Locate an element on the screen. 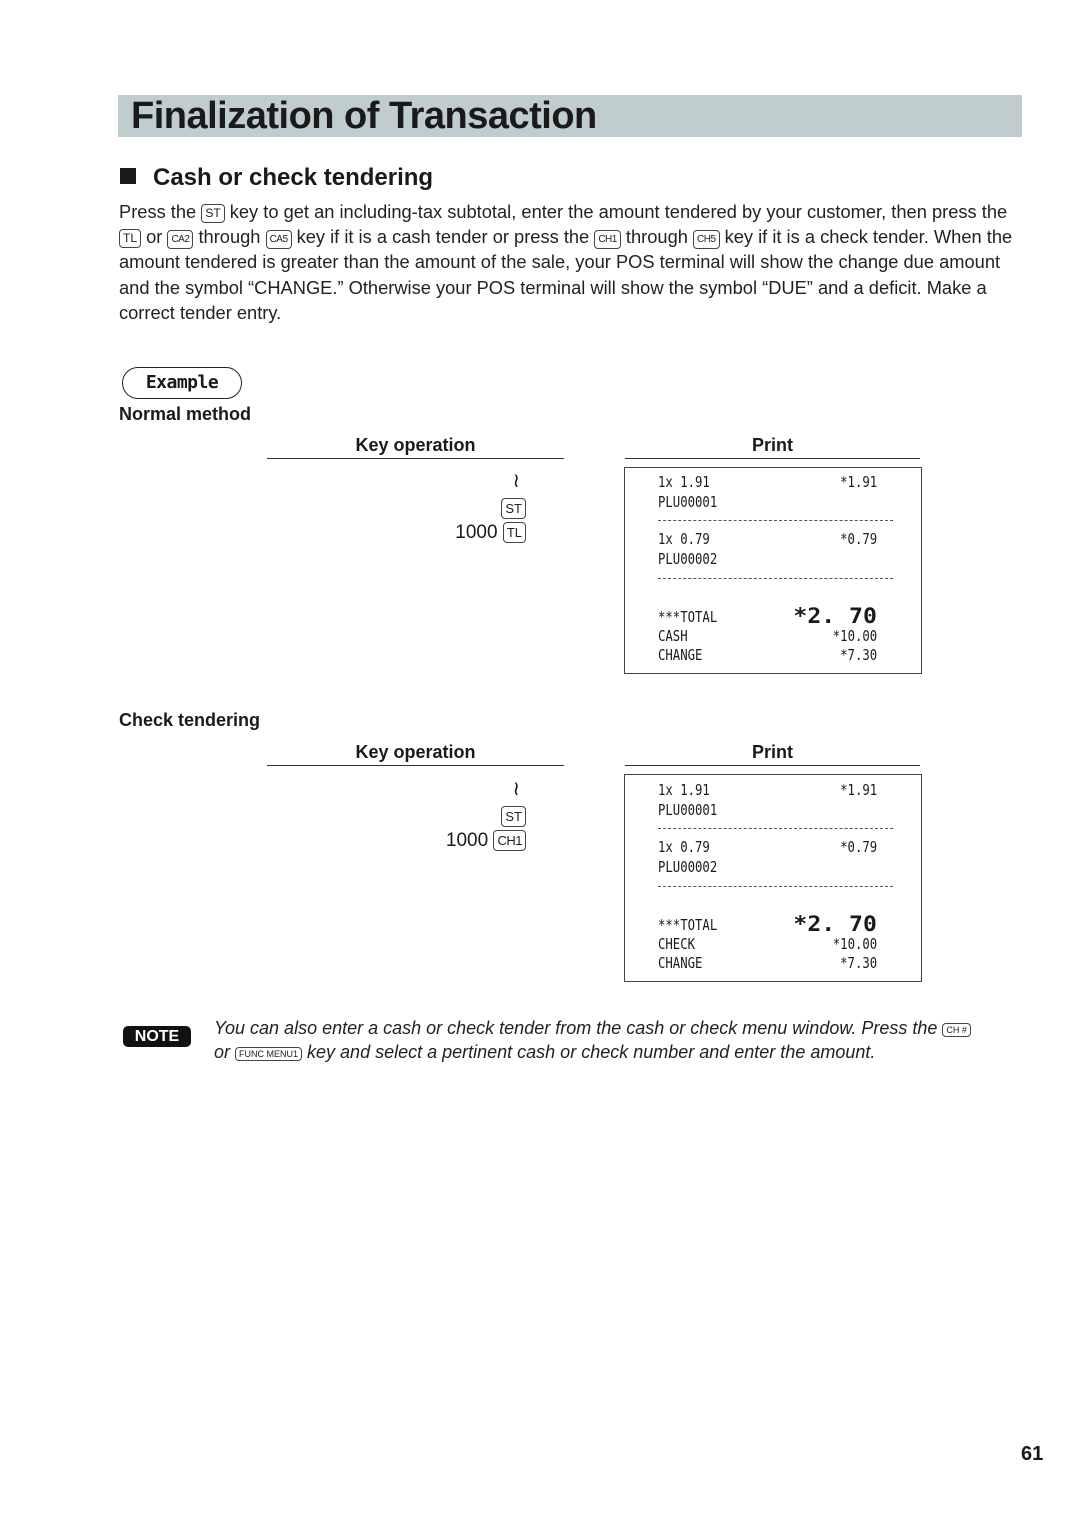 The width and height of the screenshot is (1080, 1526). text: Press the is located at coordinates (160, 211).